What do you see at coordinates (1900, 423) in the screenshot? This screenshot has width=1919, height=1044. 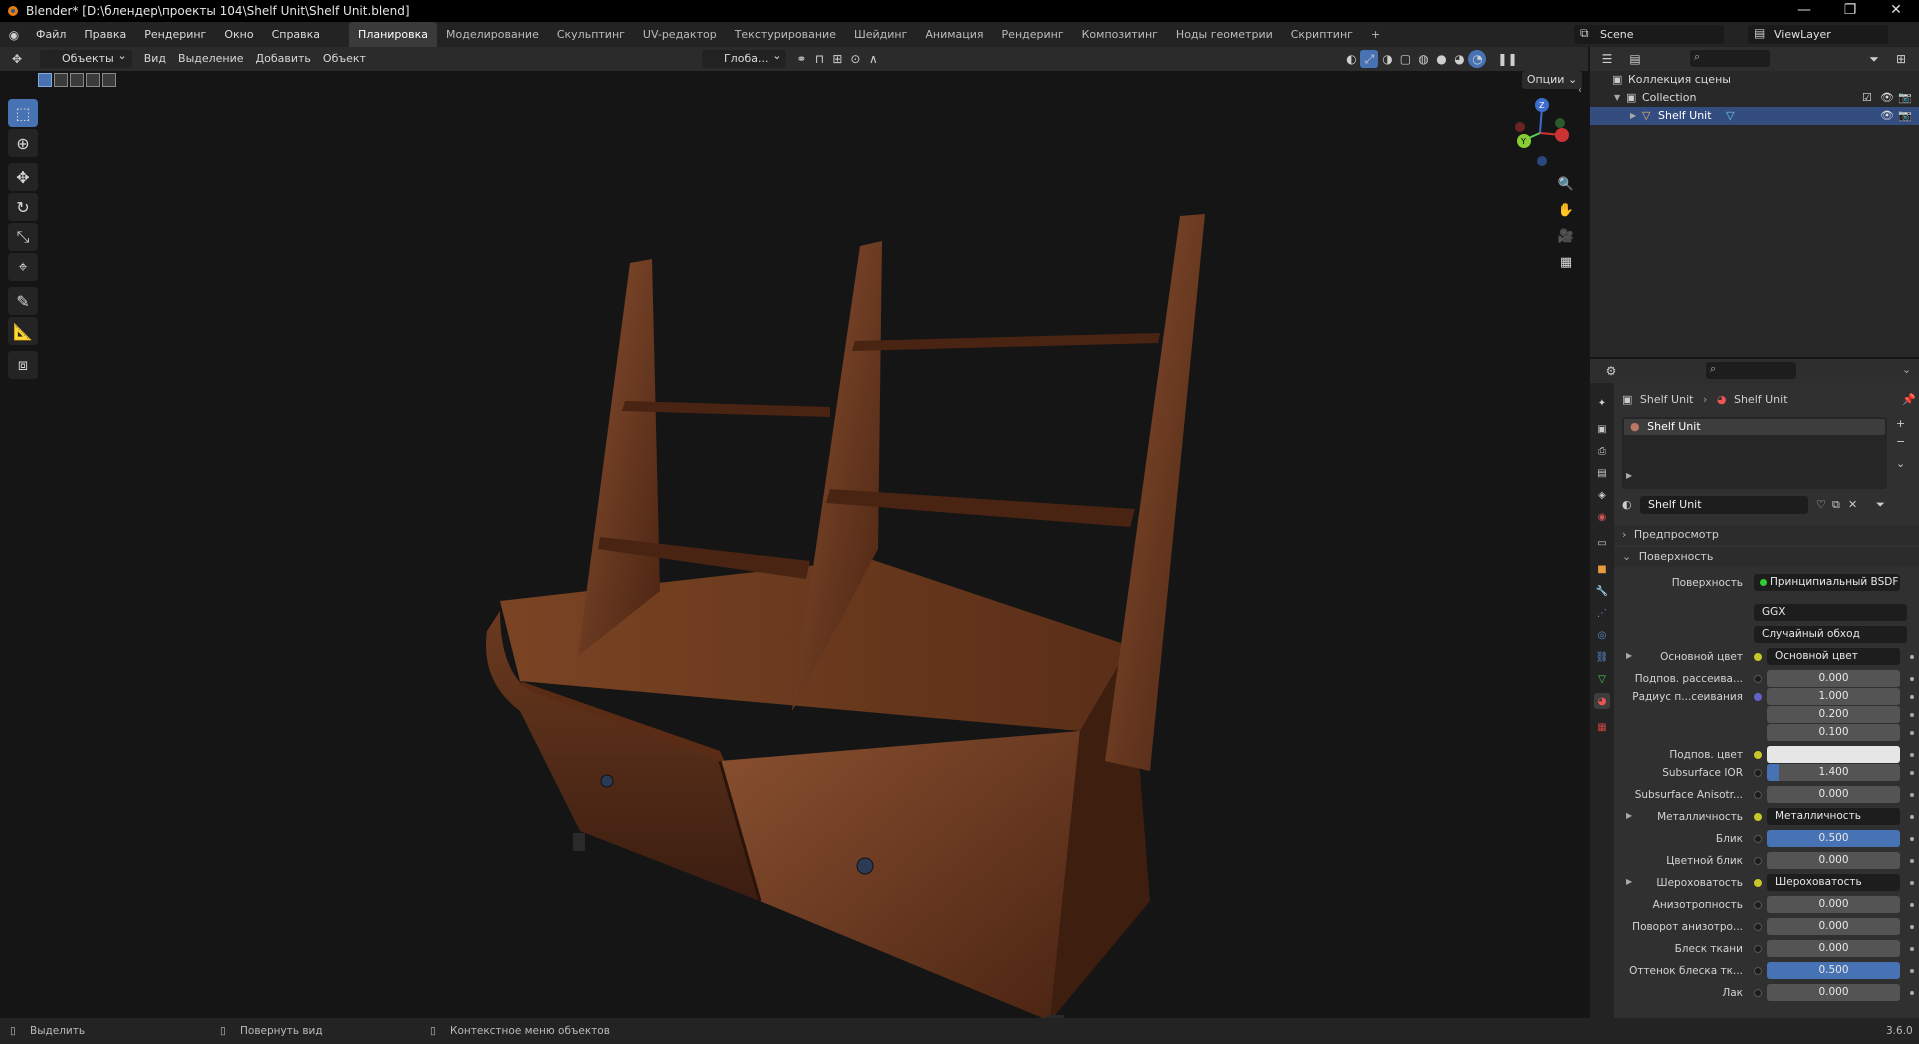 I see `add-slot-icon: +` at bounding box center [1900, 423].